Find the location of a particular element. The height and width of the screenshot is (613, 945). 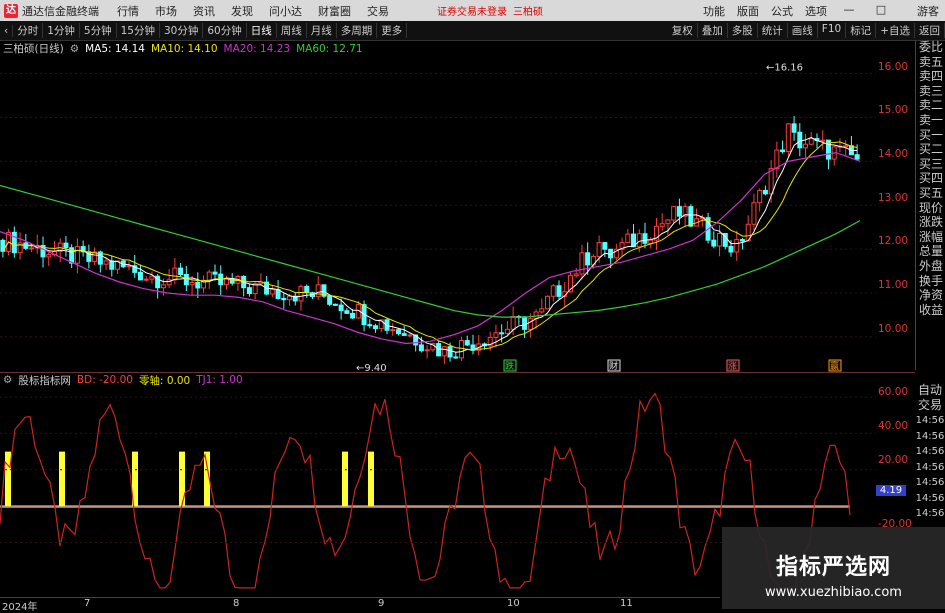

menu-item-layout: 版面 is located at coordinates (748, 11).